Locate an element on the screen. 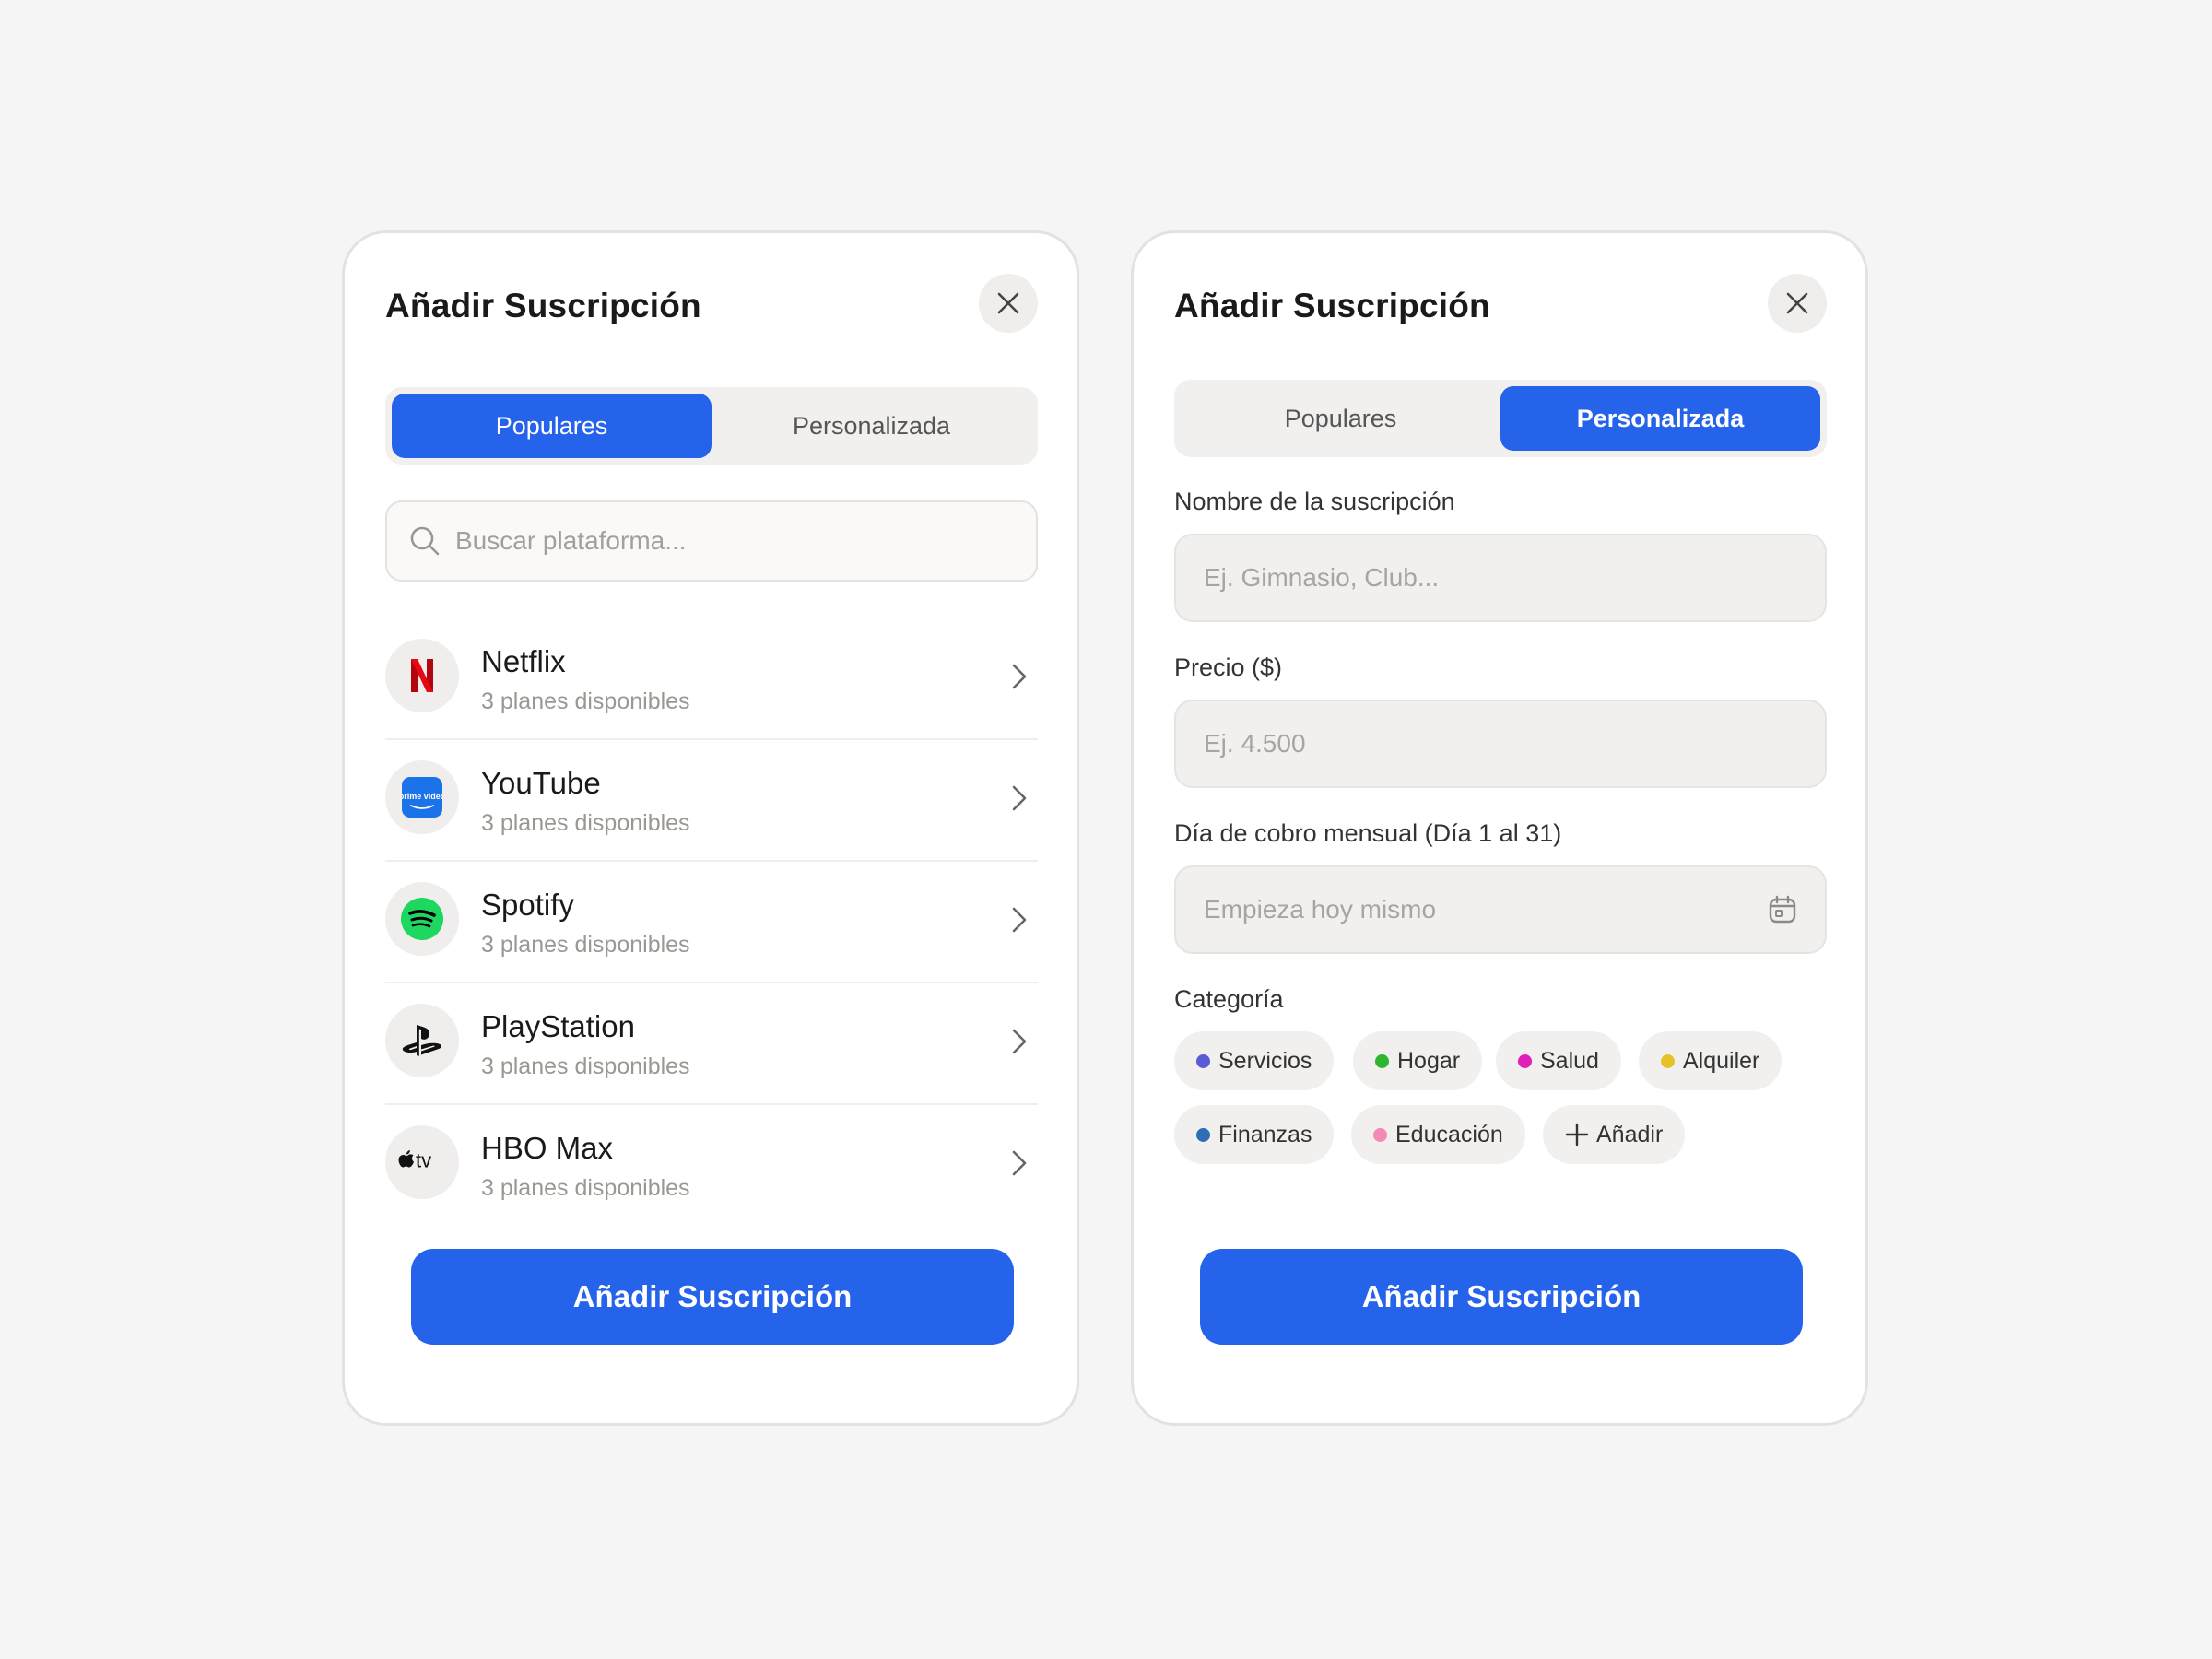 This screenshot has width=2212, height=1659. field-placeholder: Empieza hoy mismo is located at coordinates (1320, 909).